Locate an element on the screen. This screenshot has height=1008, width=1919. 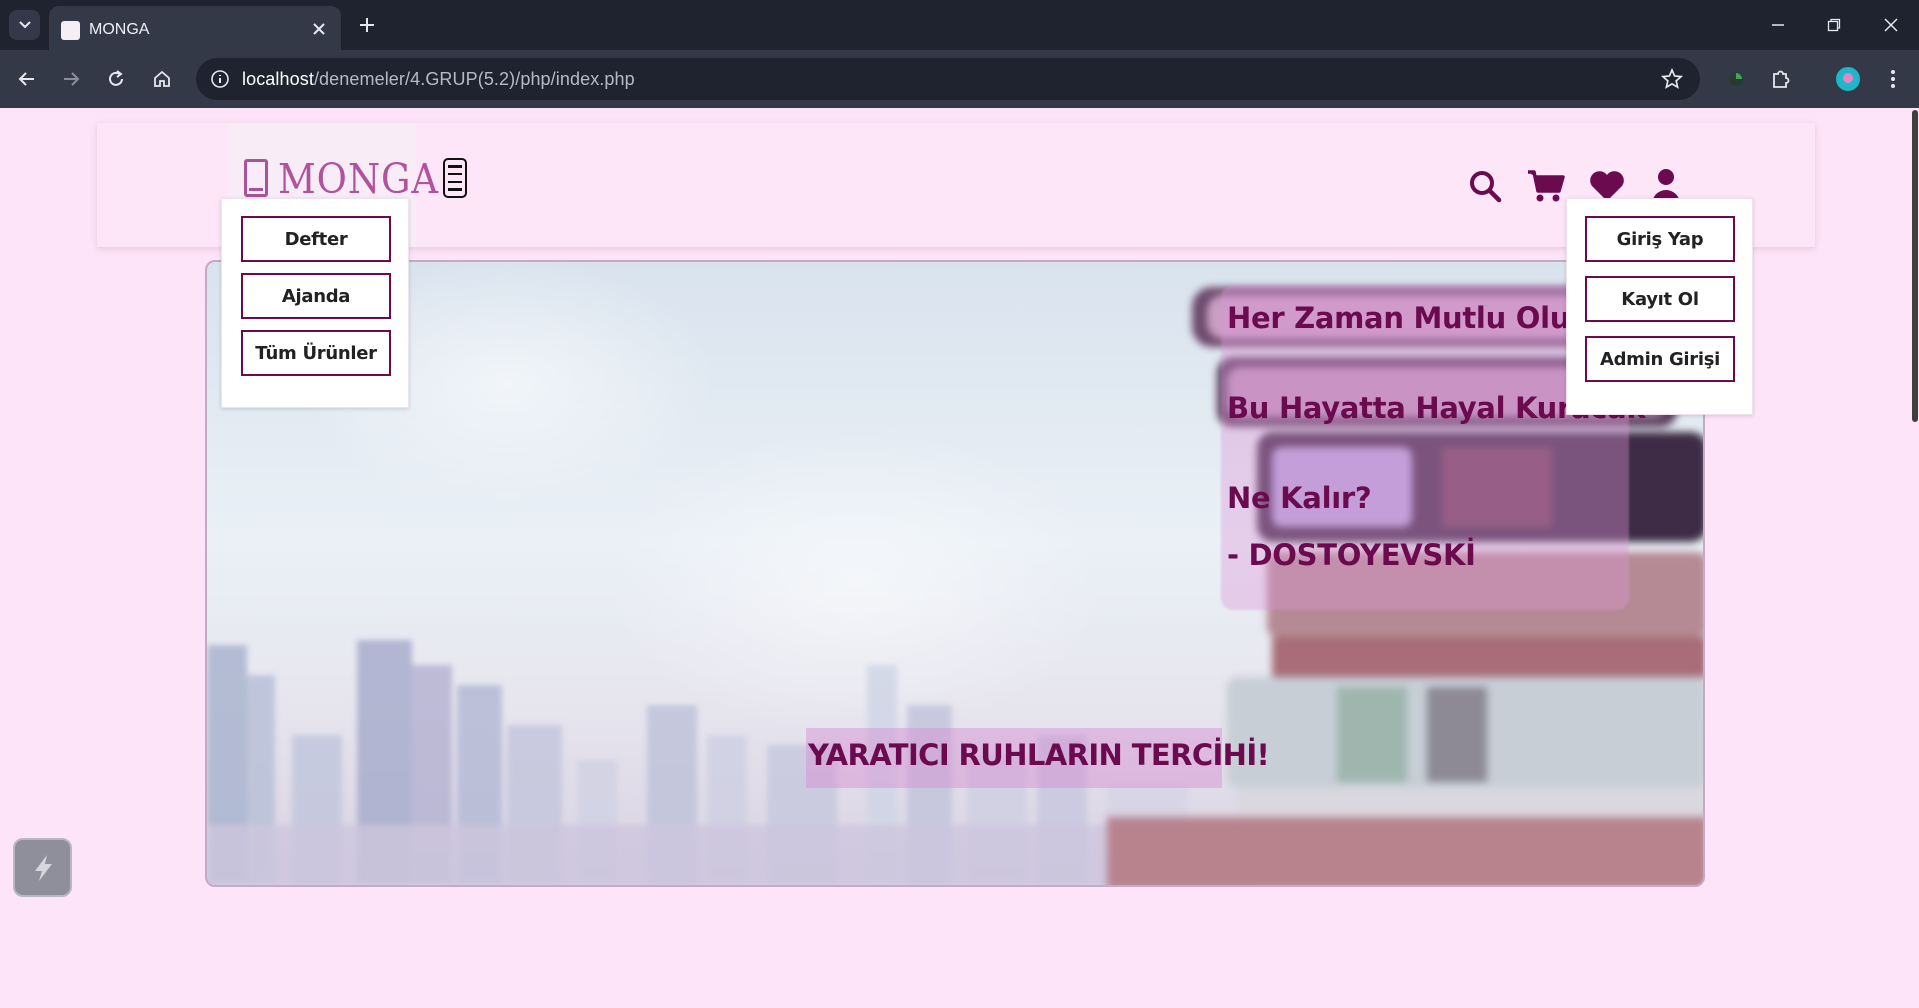
admin-login-button: Admin Girişi is located at coordinates (1660, 359).